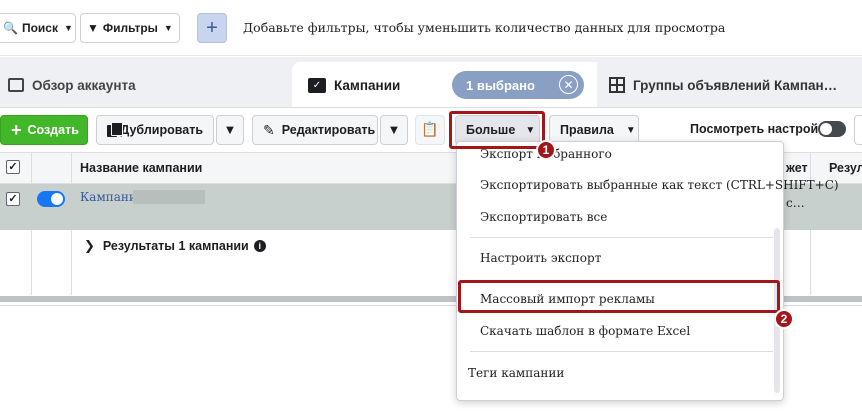  I want to click on clipboard-button: 📋, so click(430, 130).